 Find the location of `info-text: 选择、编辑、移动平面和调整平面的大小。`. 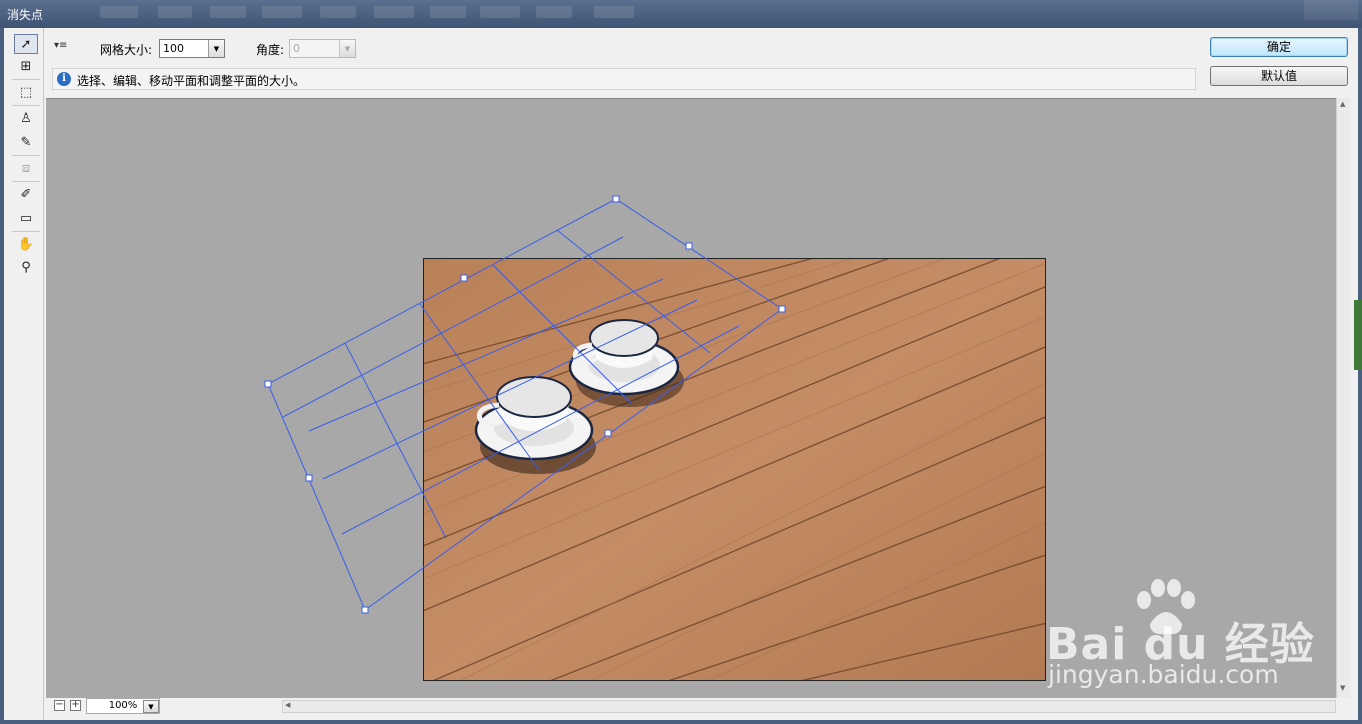

info-text: 选择、编辑、移动平面和调整平面的大小。 is located at coordinates (191, 81).